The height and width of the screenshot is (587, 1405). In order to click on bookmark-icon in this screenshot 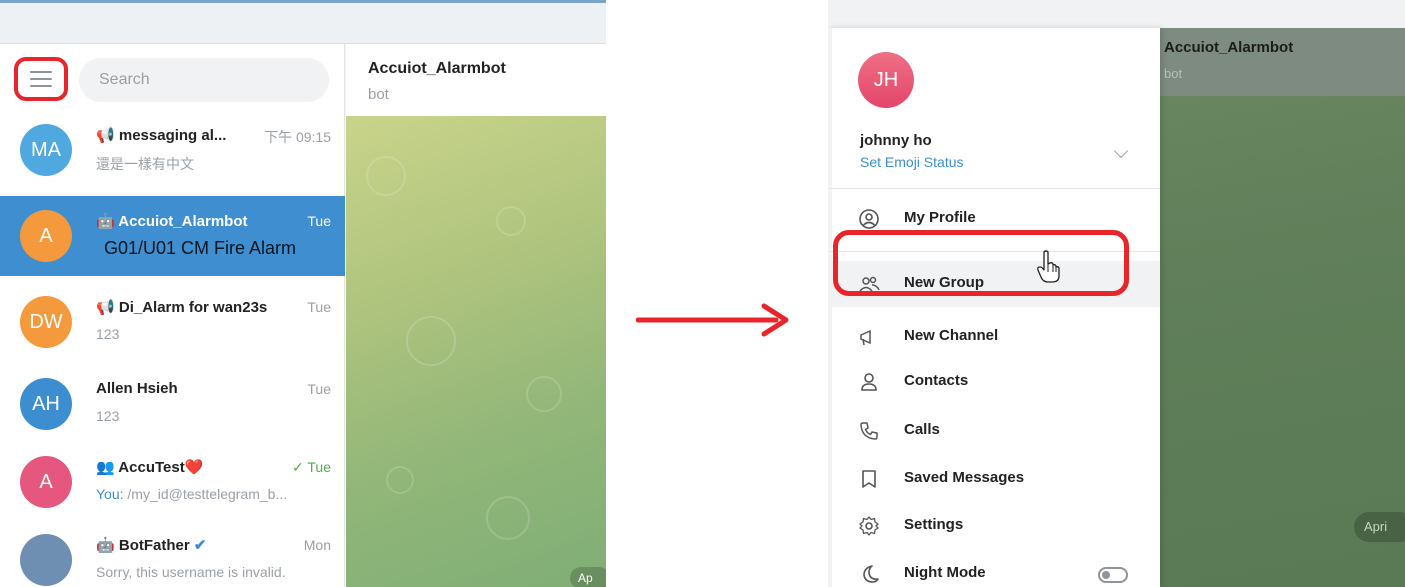, I will do `click(869, 479)`.